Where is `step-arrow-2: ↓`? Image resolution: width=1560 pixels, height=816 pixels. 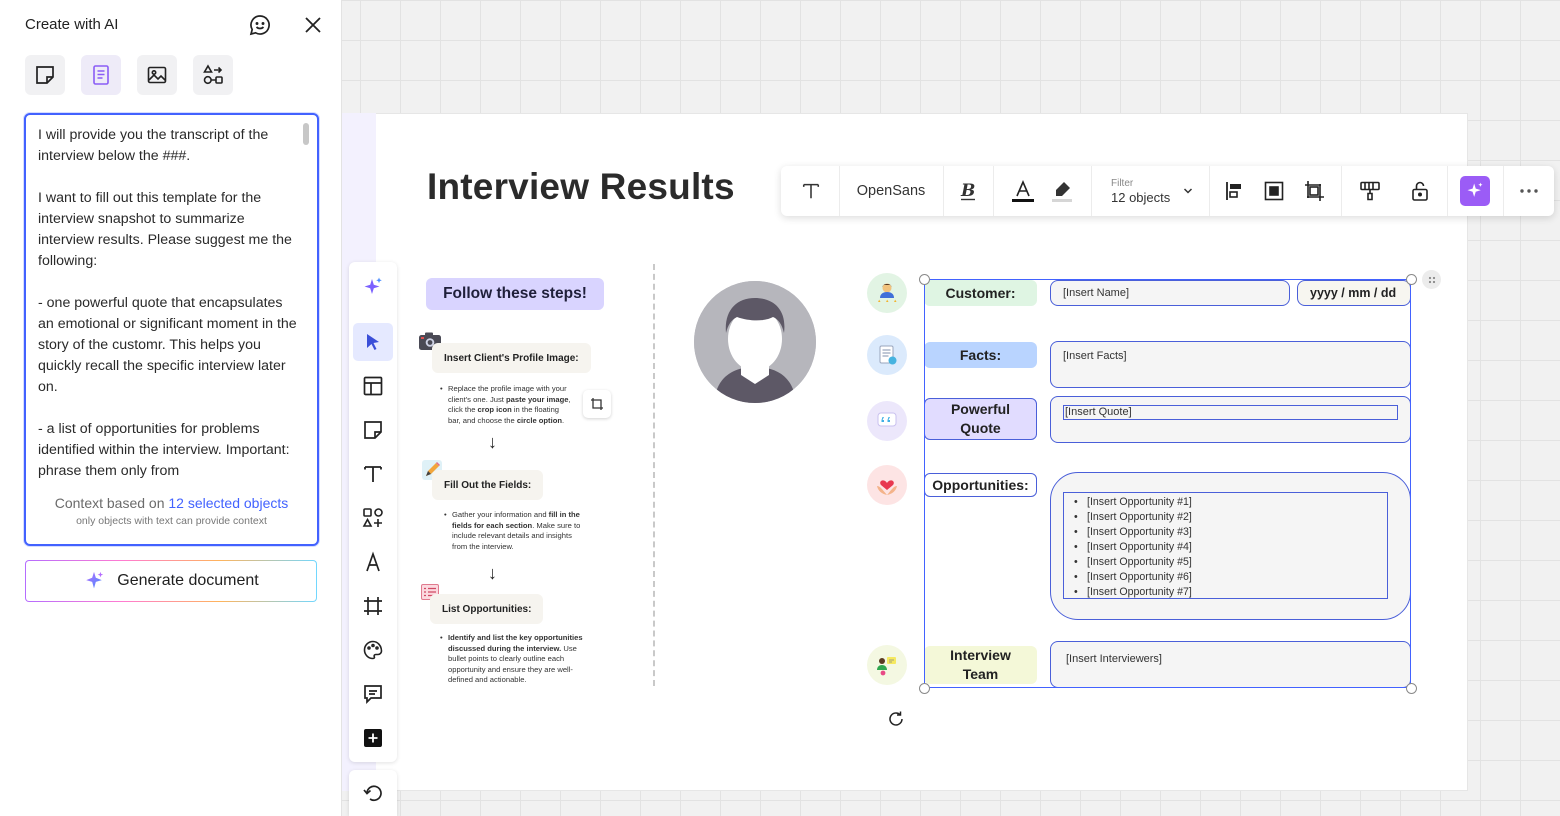
step-arrow-2: ↓ is located at coordinates (492, 573).